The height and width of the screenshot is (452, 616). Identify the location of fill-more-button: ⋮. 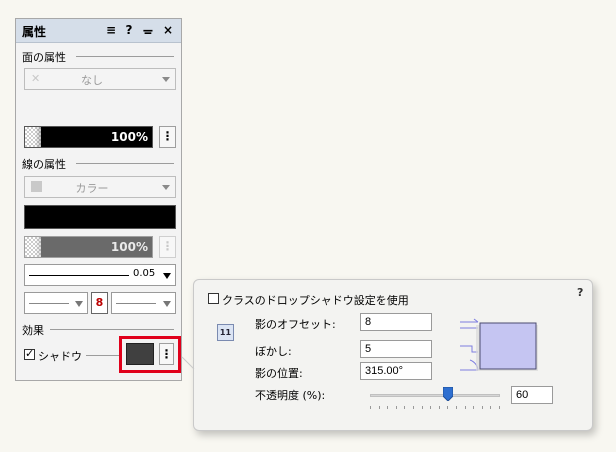
(167, 137).